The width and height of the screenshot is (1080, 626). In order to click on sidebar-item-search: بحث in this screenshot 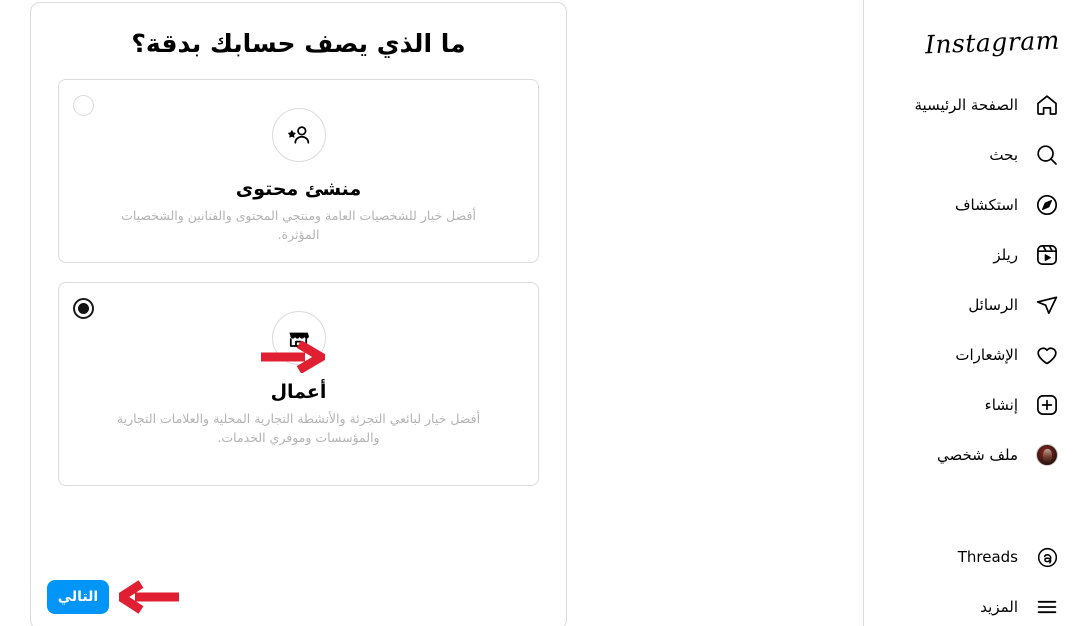, I will do `click(964, 155)`.